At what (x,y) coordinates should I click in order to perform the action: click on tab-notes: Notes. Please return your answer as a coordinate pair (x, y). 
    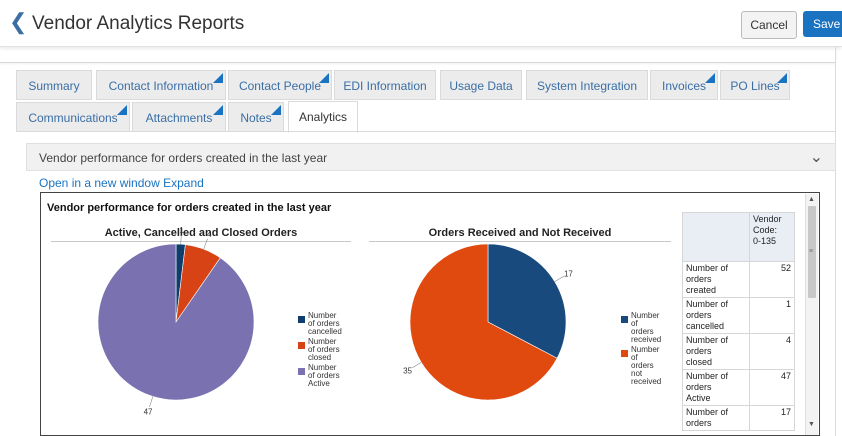
    Looking at the image, I should click on (256, 117).